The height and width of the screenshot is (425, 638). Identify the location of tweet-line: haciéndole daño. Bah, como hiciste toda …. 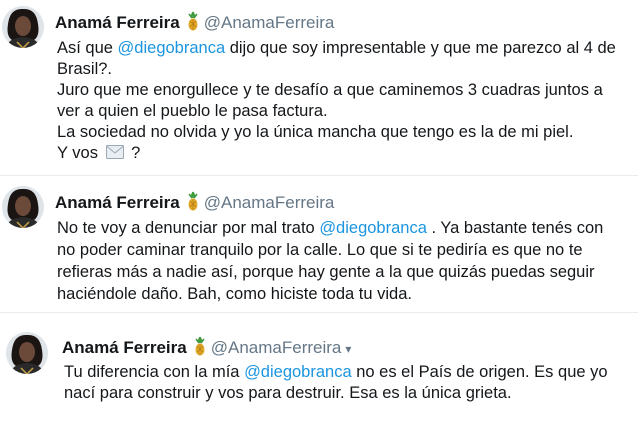
(234, 294).